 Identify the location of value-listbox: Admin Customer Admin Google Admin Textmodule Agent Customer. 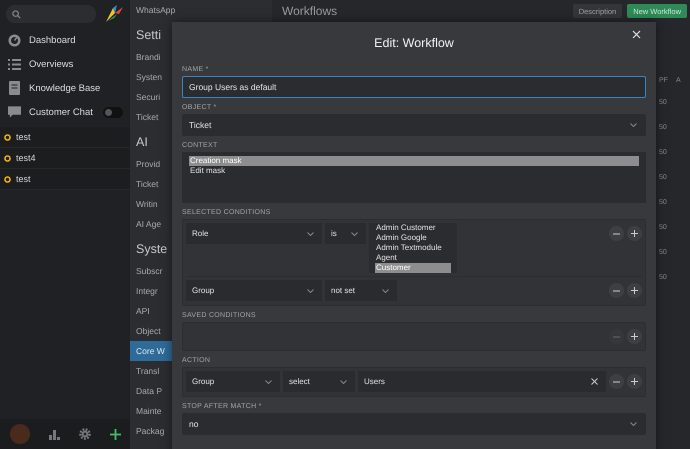
(413, 248).